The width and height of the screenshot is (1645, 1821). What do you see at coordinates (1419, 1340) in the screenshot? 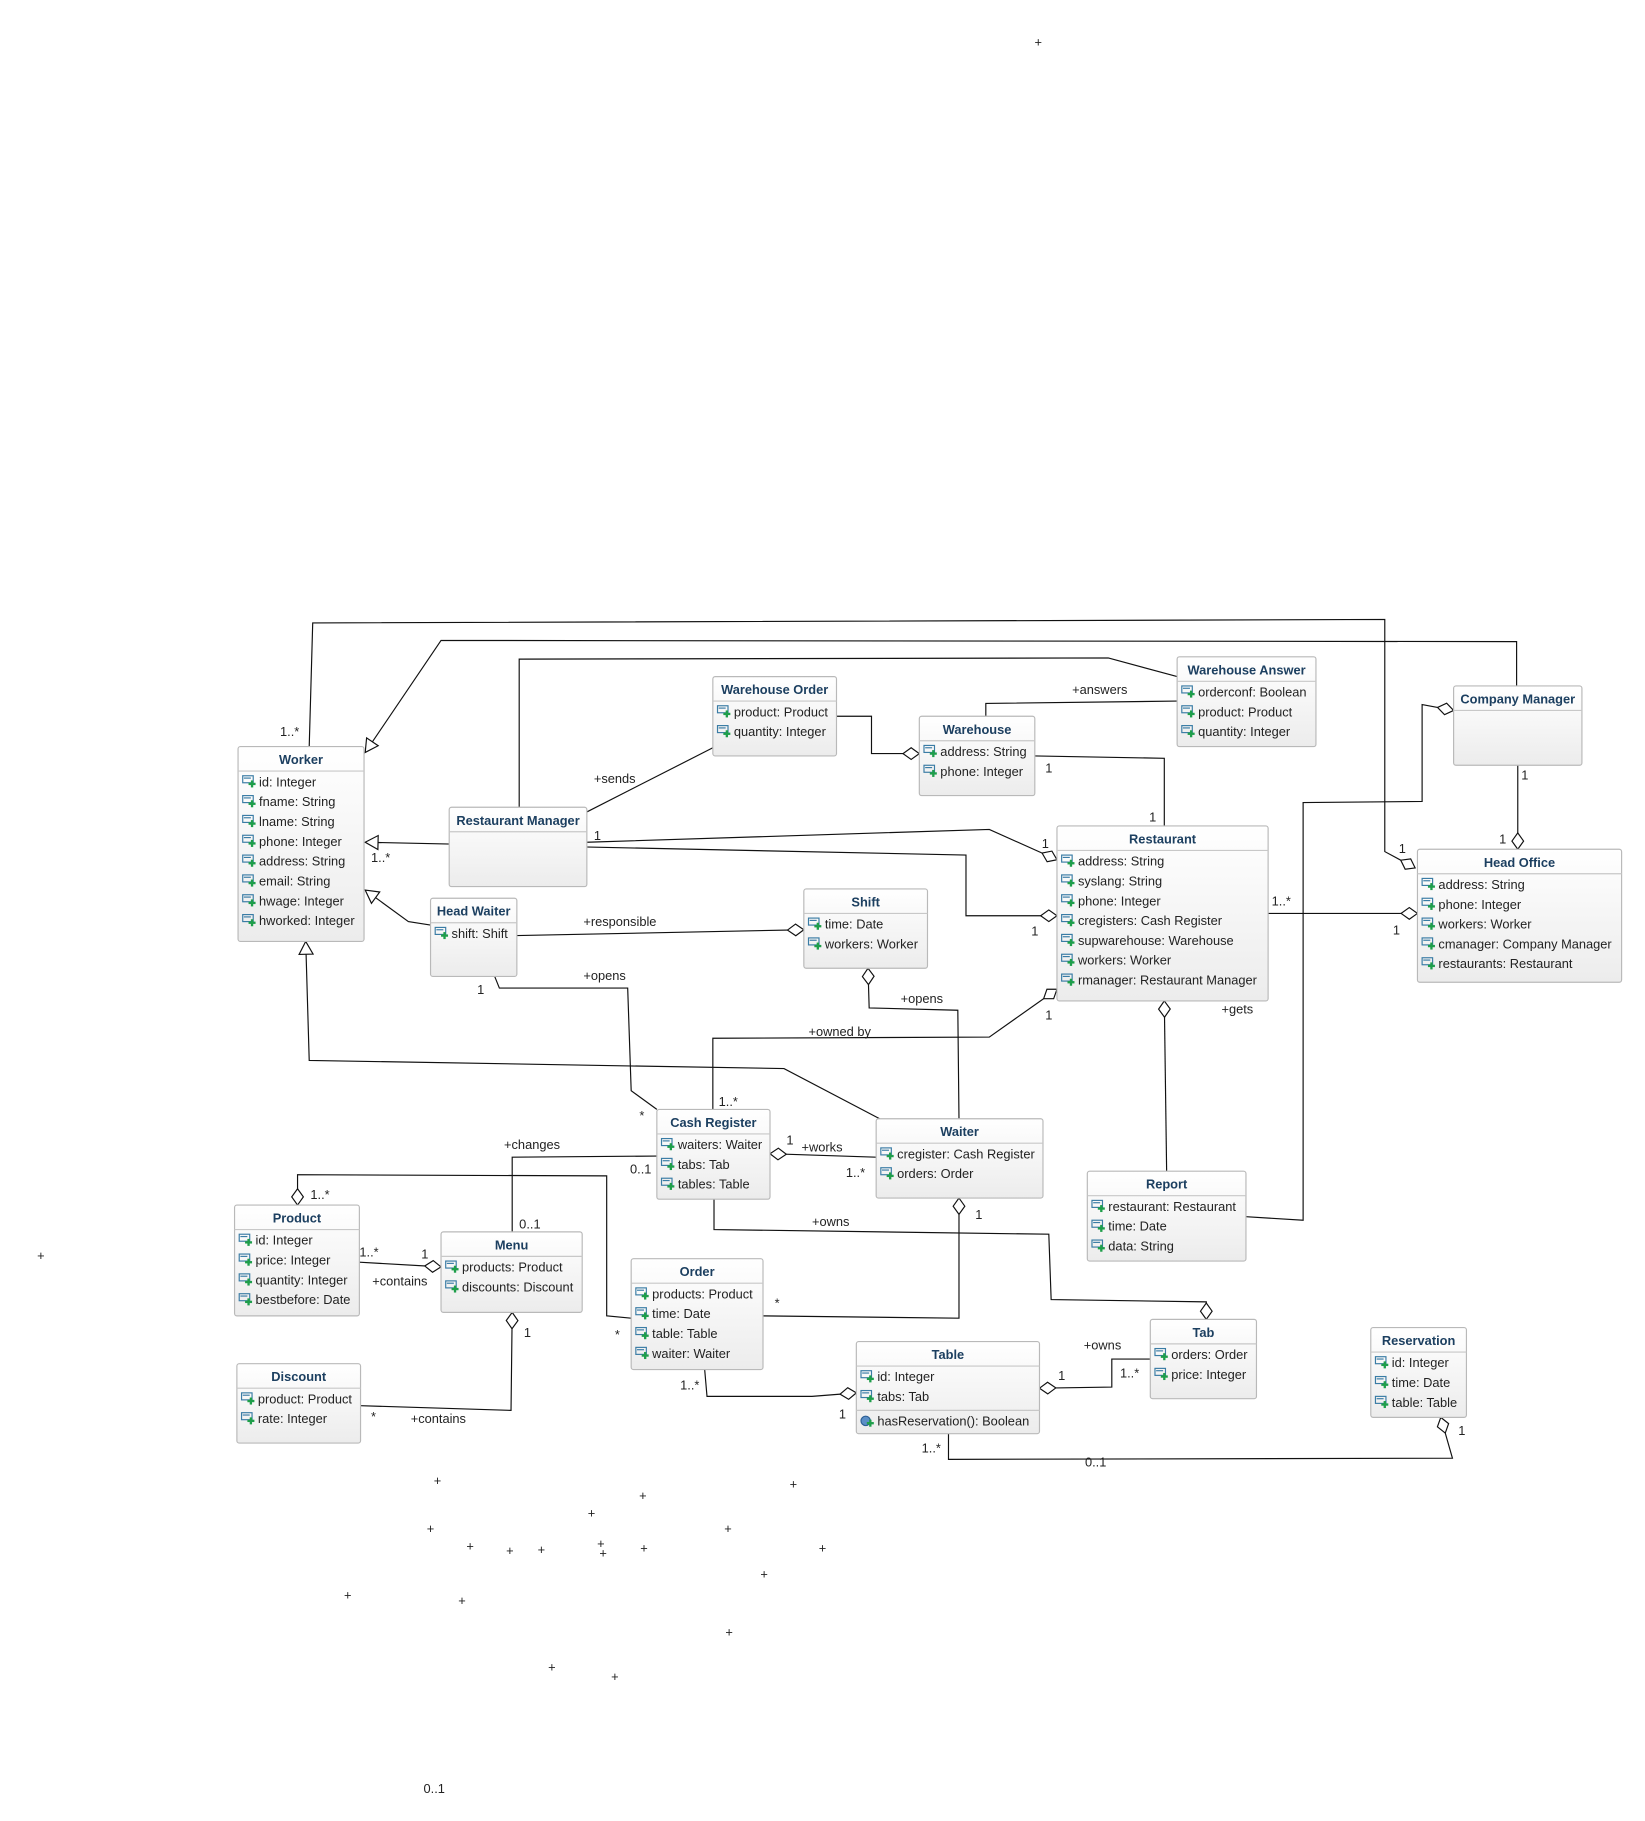
I see `class-name: Reservation` at bounding box center [1419, 1340].